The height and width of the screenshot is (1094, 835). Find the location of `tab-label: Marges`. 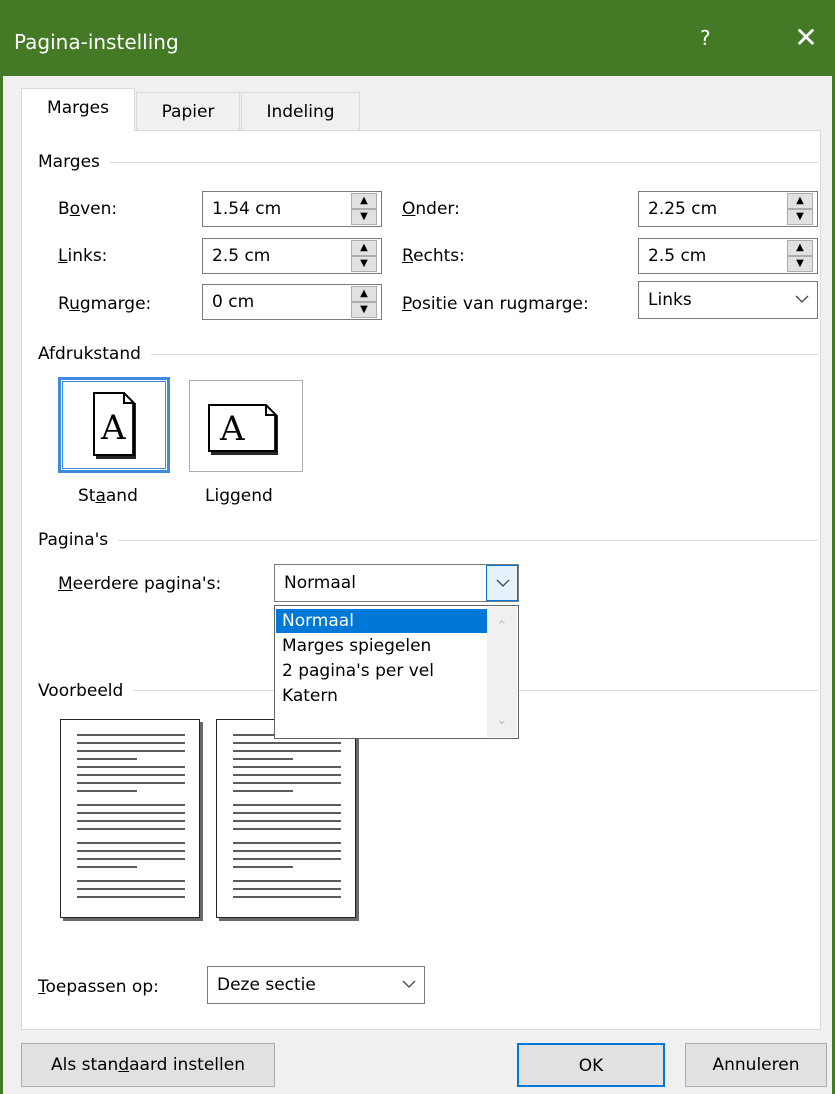

tab-label: Marges is located at coordinates (78, 108).